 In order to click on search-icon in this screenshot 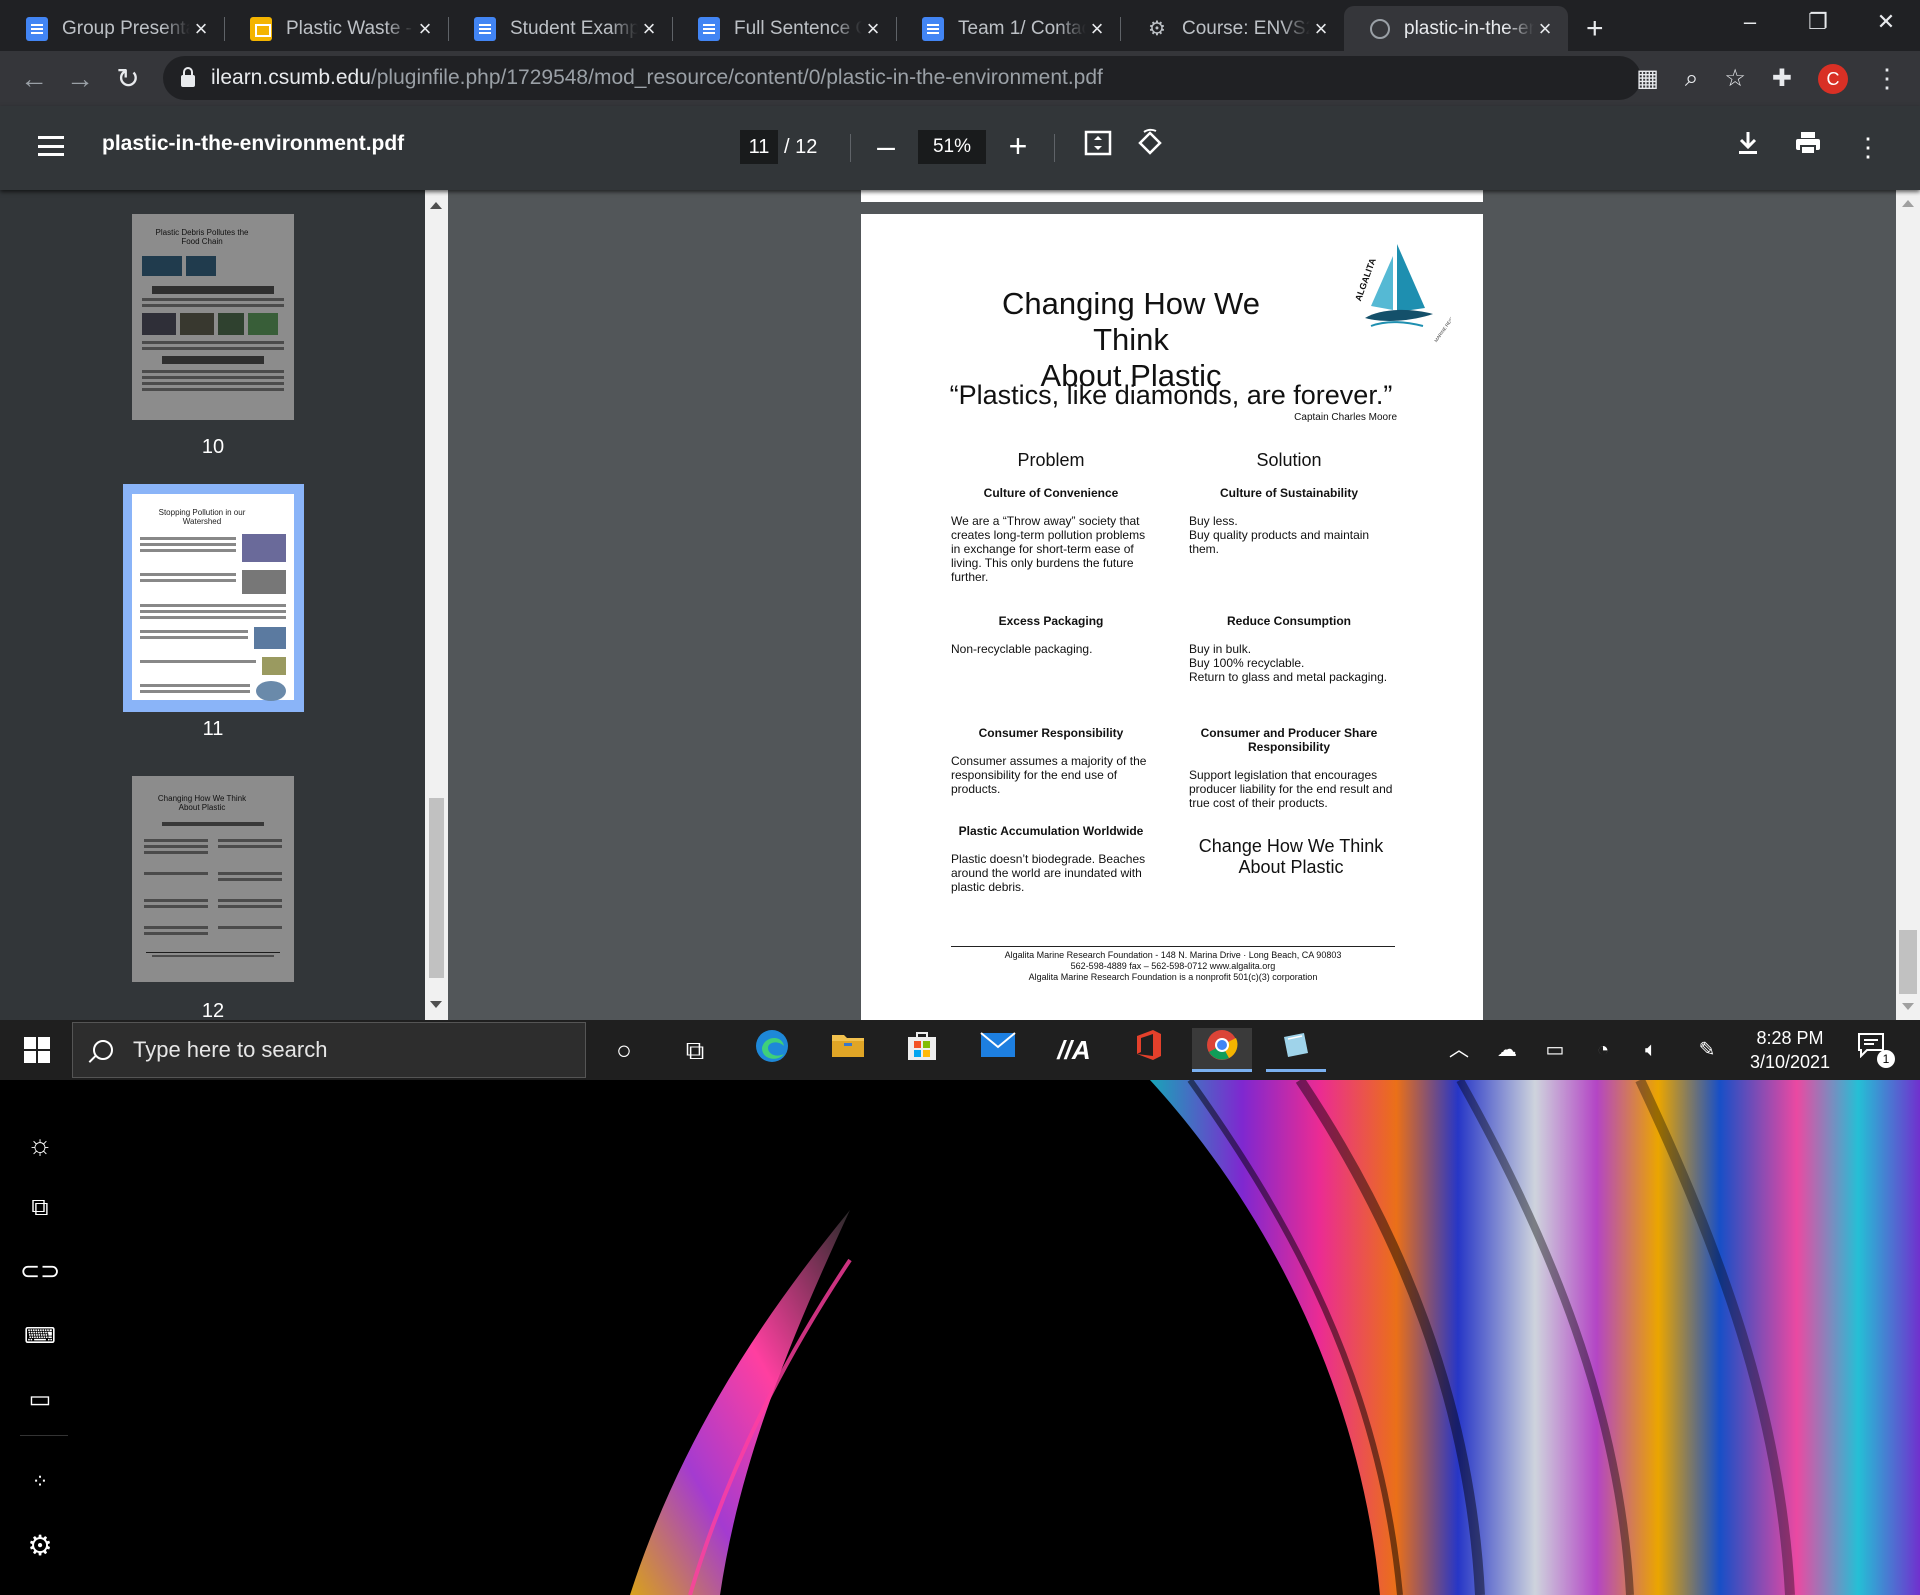, I will do `click(103, 1050)`.